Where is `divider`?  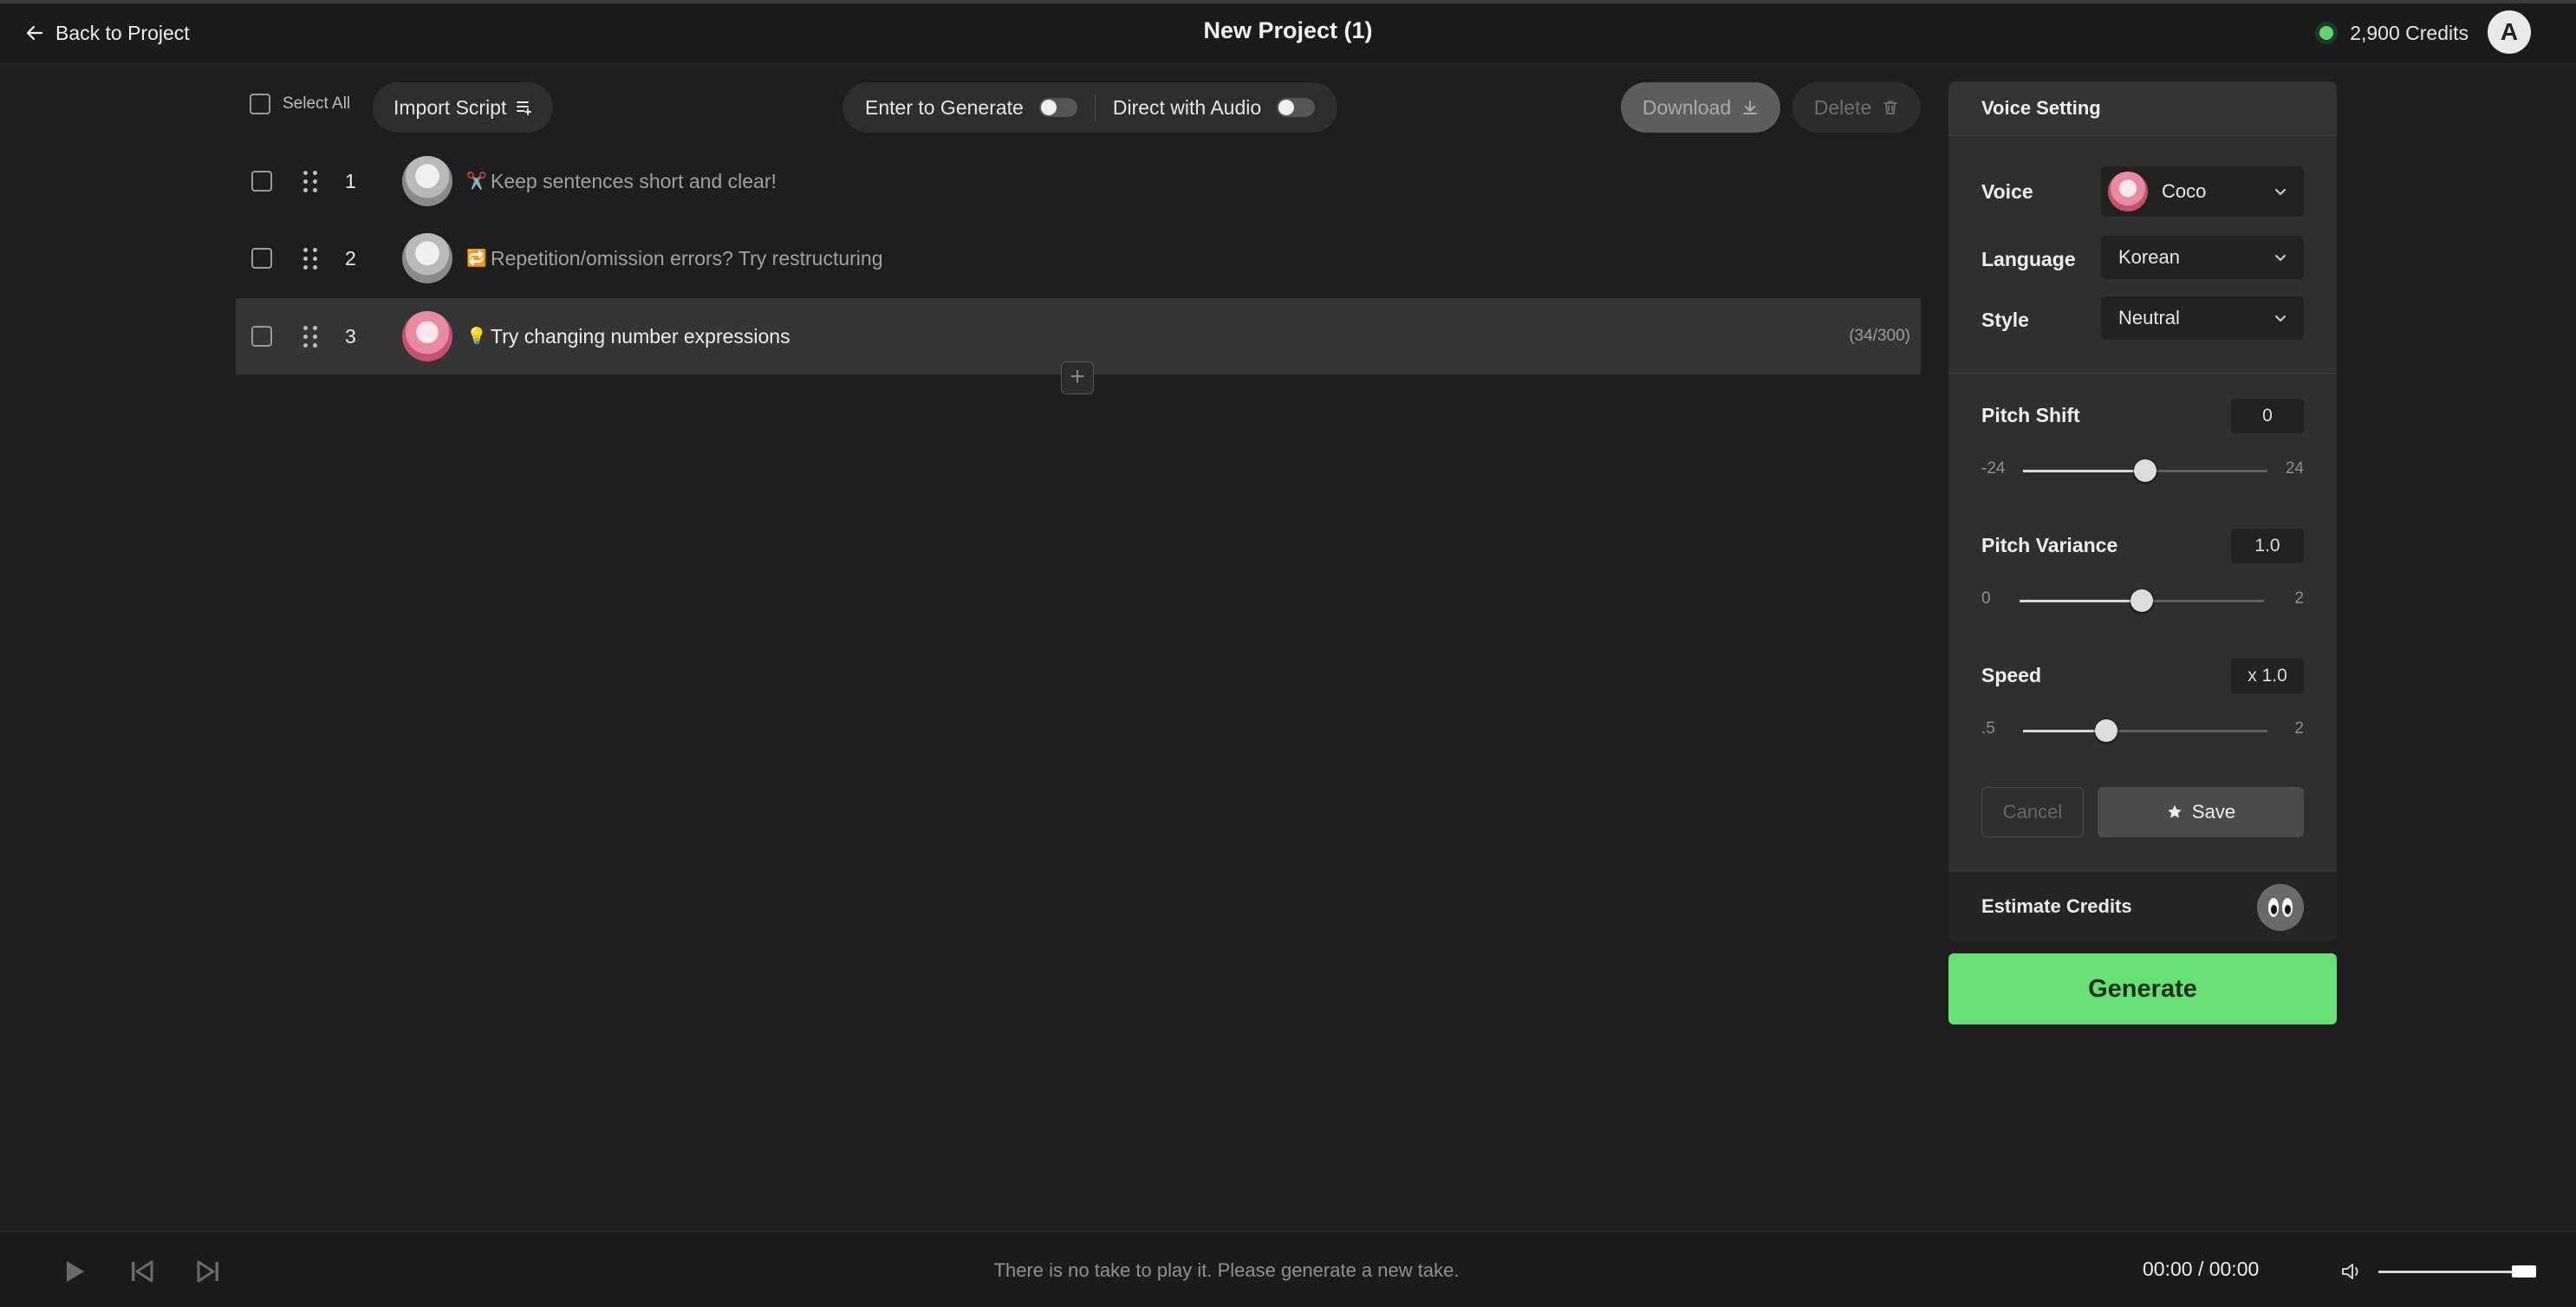 divider is located at coordinates (2142, 373).